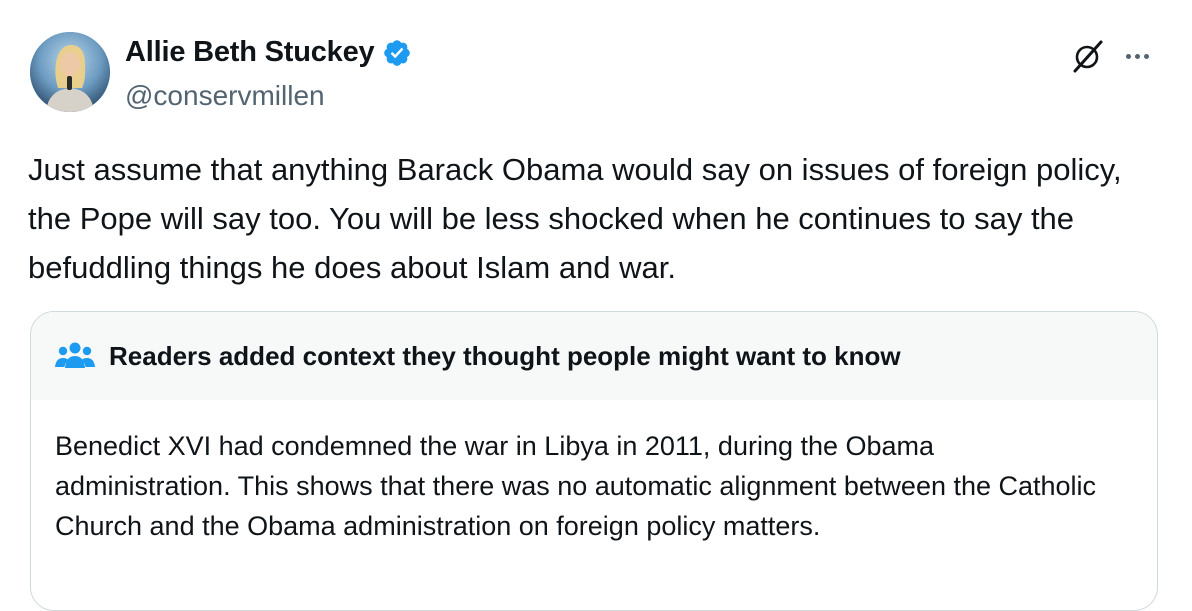  Describe the element at coordinates (70, 72) in the screenshot. I see `avatar` at that location.